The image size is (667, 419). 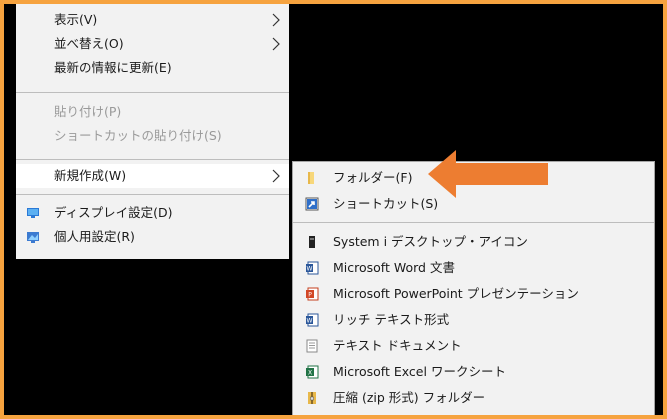 What do you see at coordinates (152, 112) in the screenshot?
I see `menu-item-paste: 貼り付け(P)` at bounding box center [152, 112].